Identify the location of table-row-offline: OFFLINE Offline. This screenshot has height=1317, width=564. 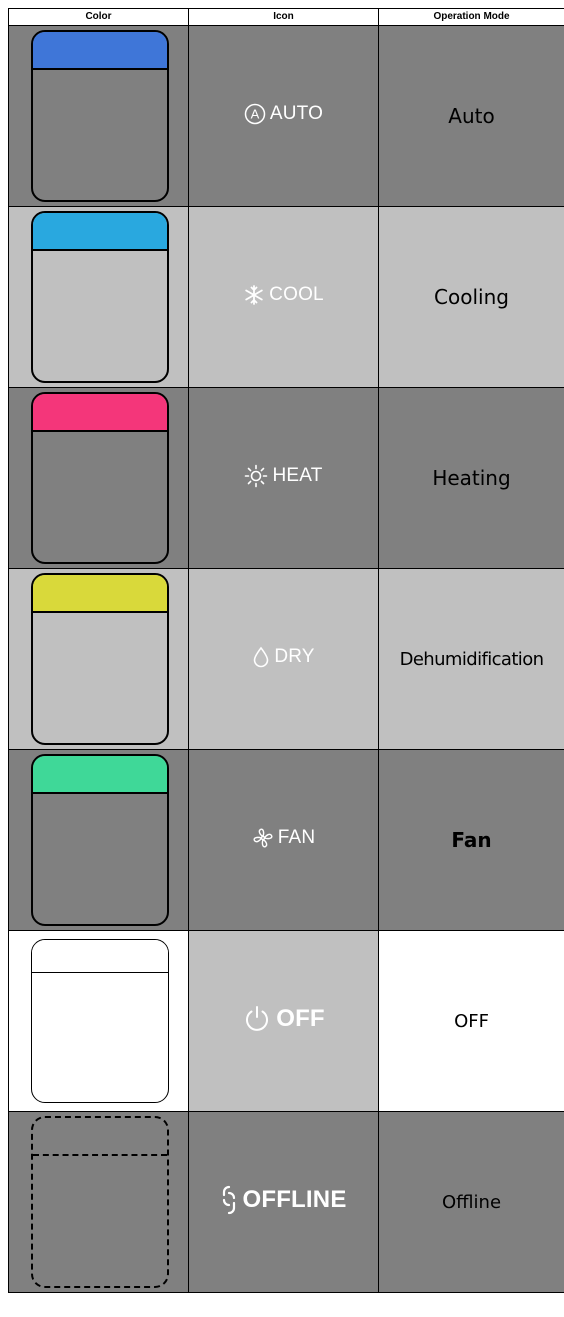
(286, 1202).